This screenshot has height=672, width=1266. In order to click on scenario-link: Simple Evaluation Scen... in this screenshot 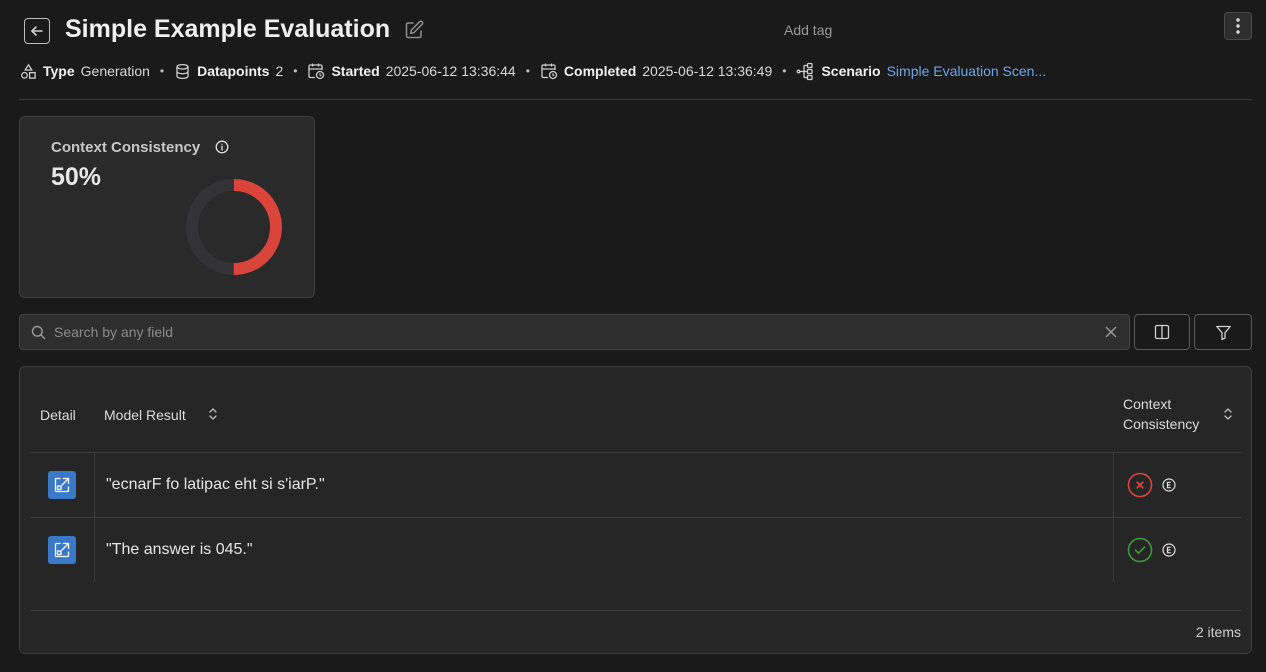, I will do `click(967, 71)`.